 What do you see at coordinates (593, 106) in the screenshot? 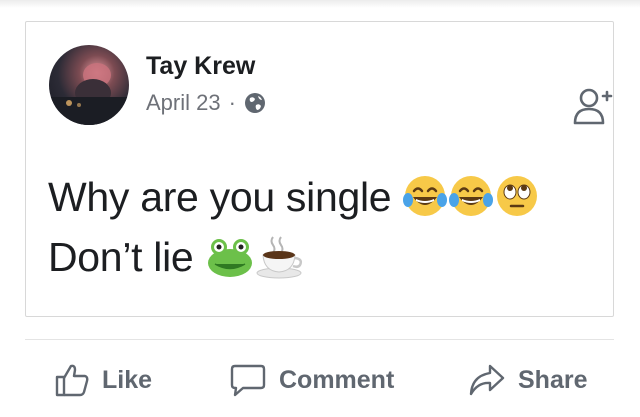
I see `add-friend-icon` at bounding box center [593, 106].